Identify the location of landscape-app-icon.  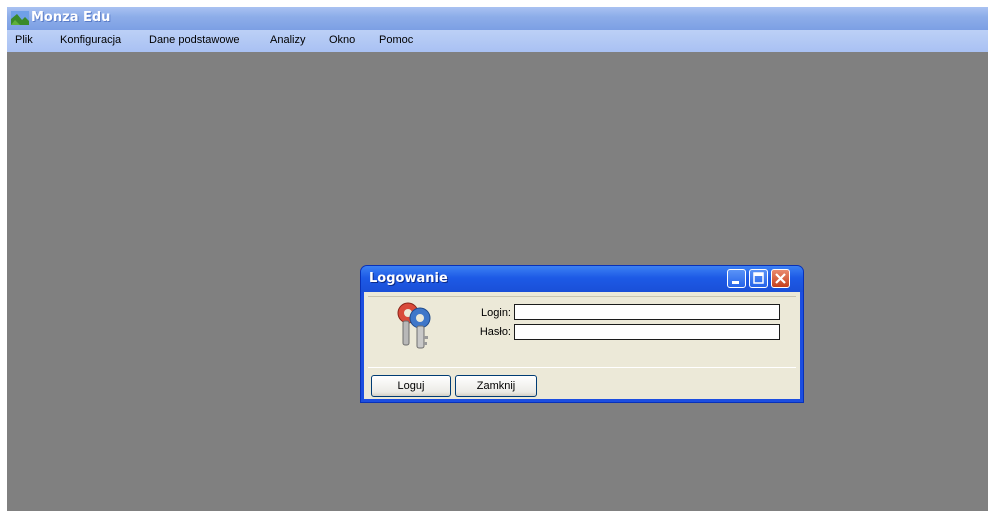
(20, 18).